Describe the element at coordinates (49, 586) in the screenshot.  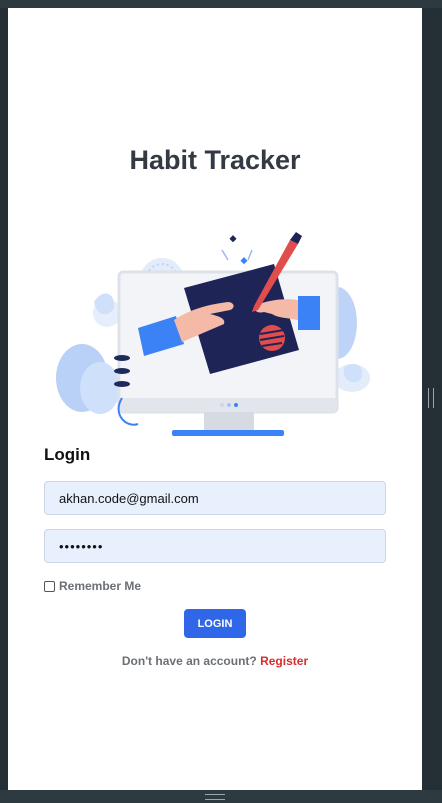
I see `remember-me-checkbox` at that location.